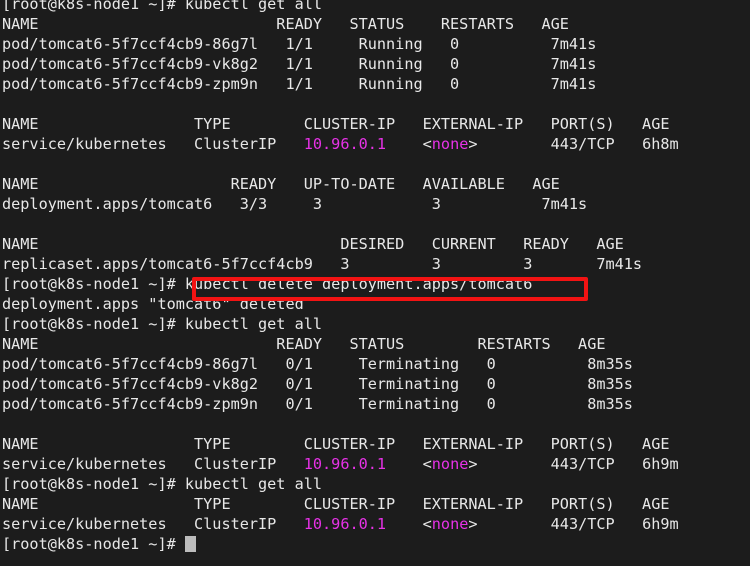 Image resolution: width=750 pixels, height=566 pixels. What do you see at coordinates (153, 304) in the screenshot?
I see `terminal-line: deployment.apps "tomcat6" deleted` at bounding box center [153, 304].